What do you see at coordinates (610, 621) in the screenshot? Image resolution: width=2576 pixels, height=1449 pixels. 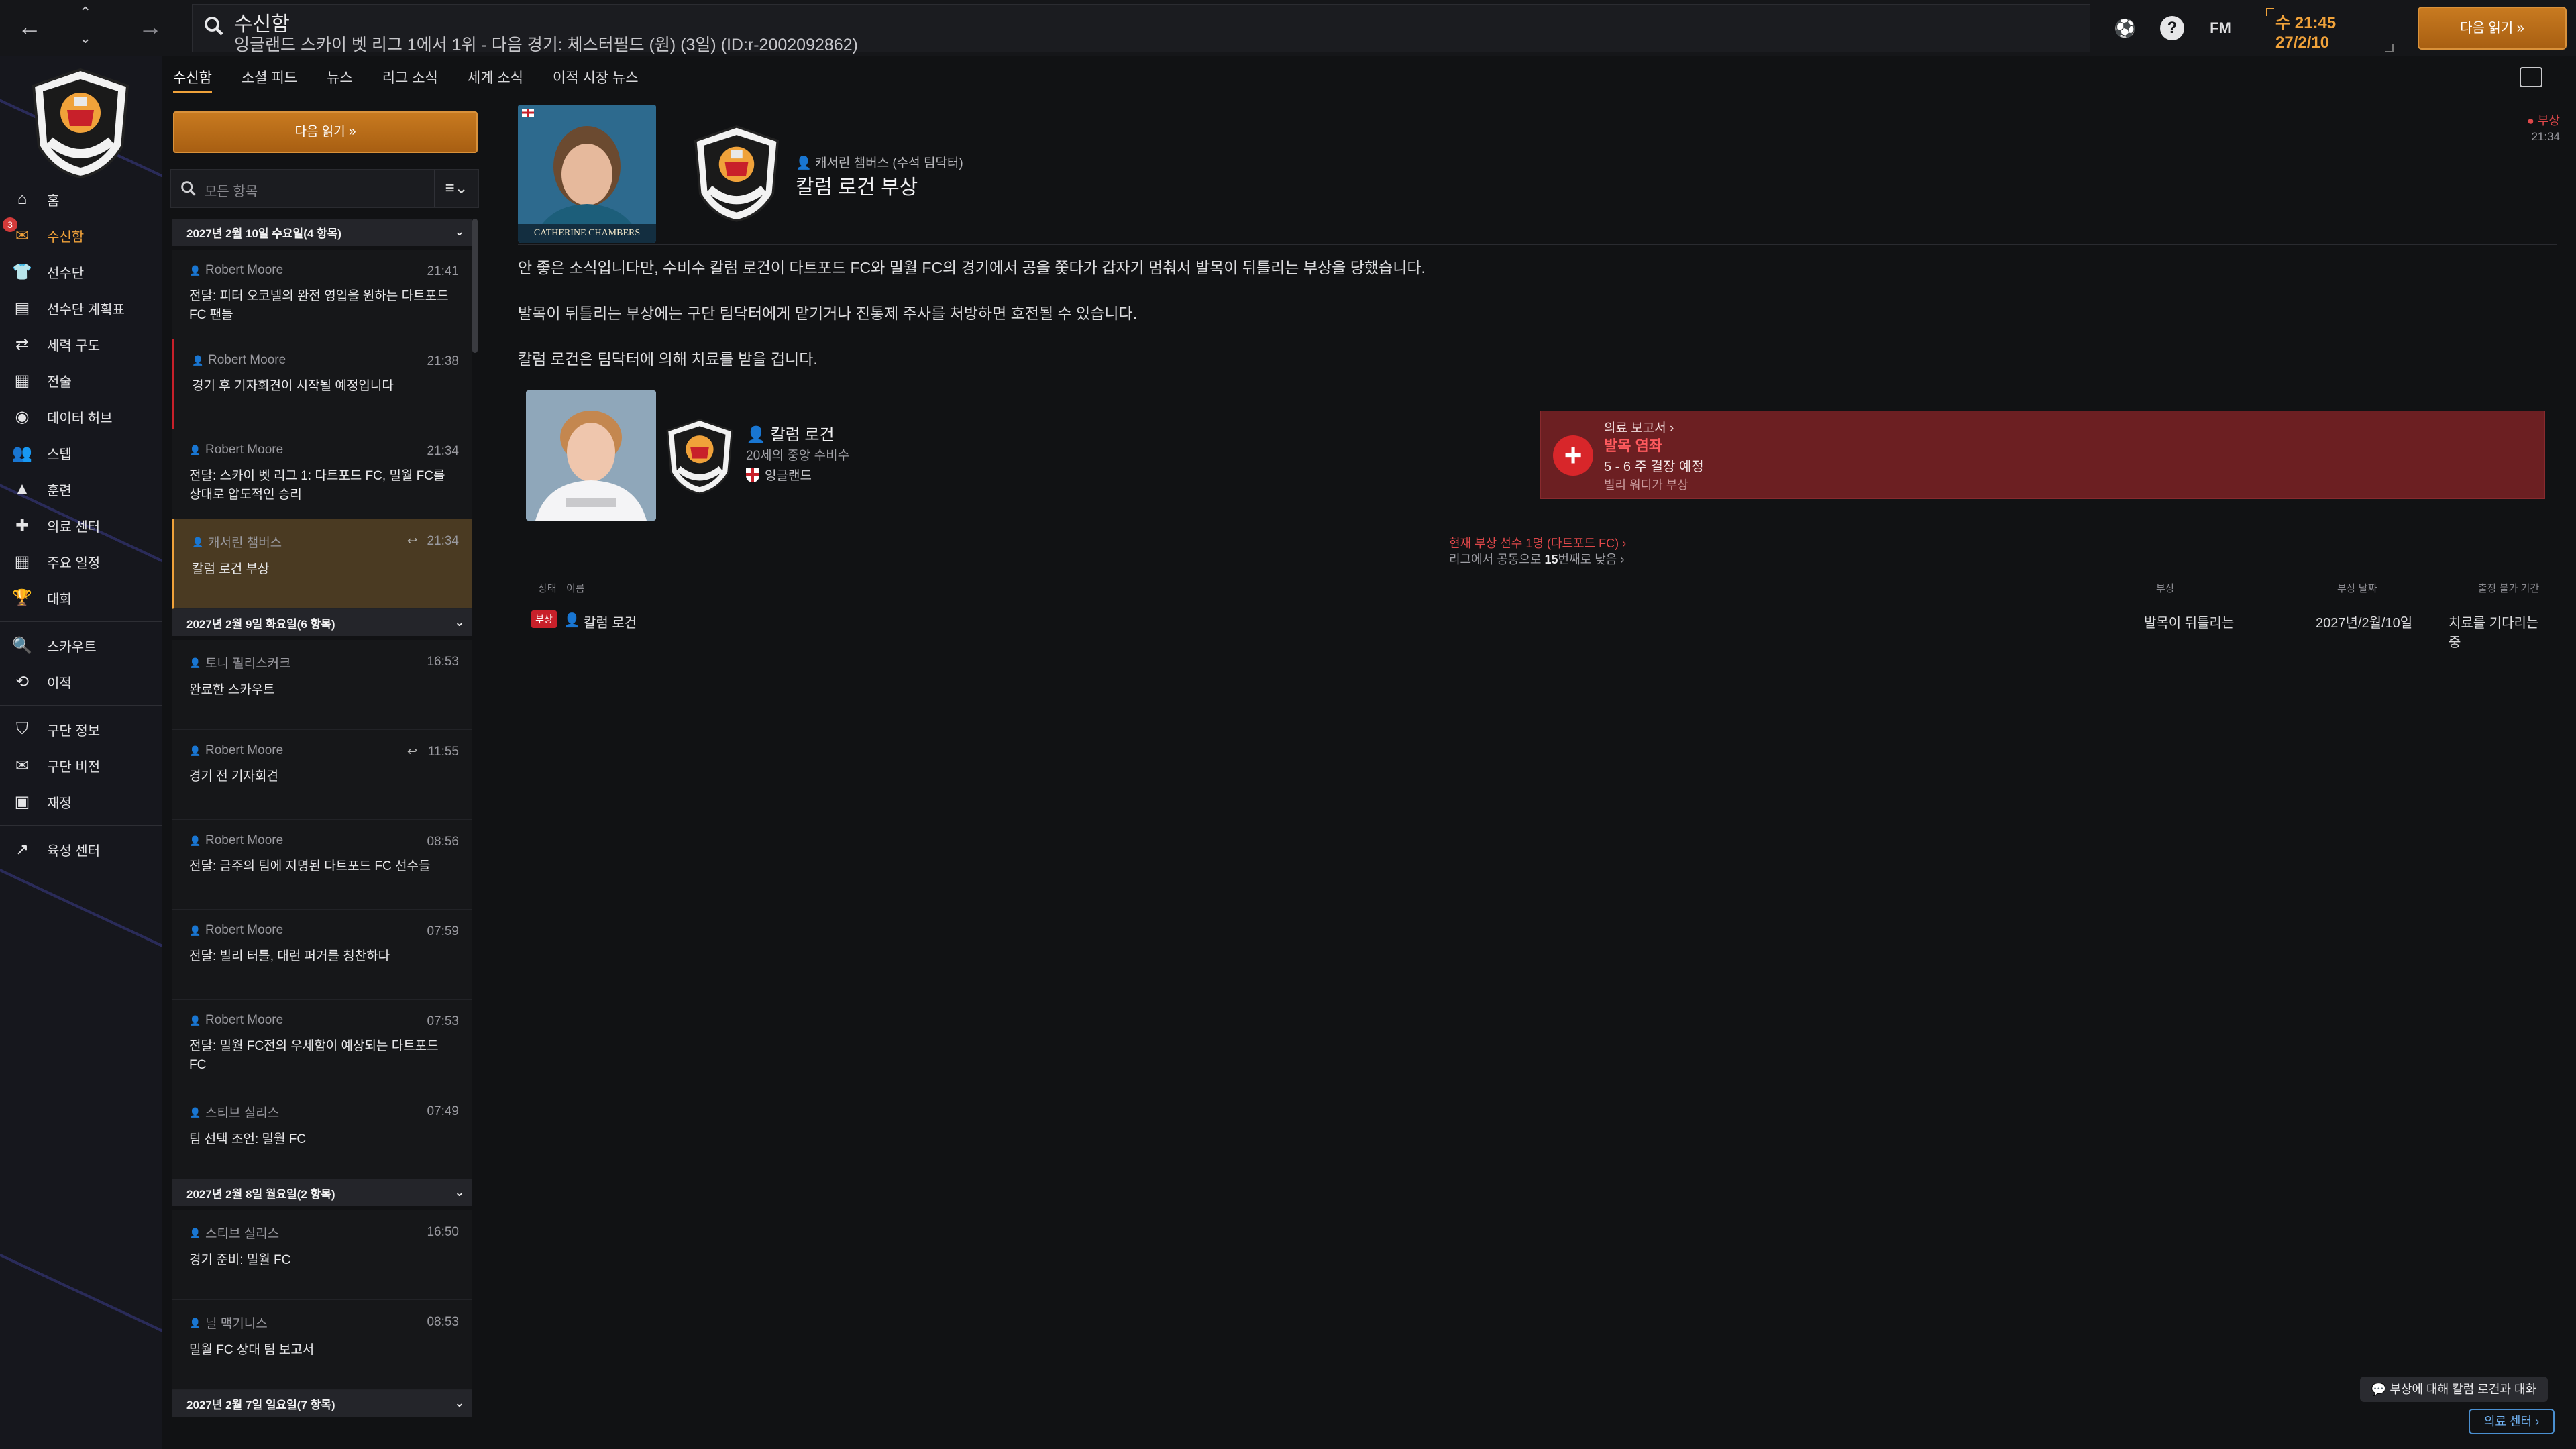 I see `row-player-name: 칼럼 로건` at bounding box center [610, 621].